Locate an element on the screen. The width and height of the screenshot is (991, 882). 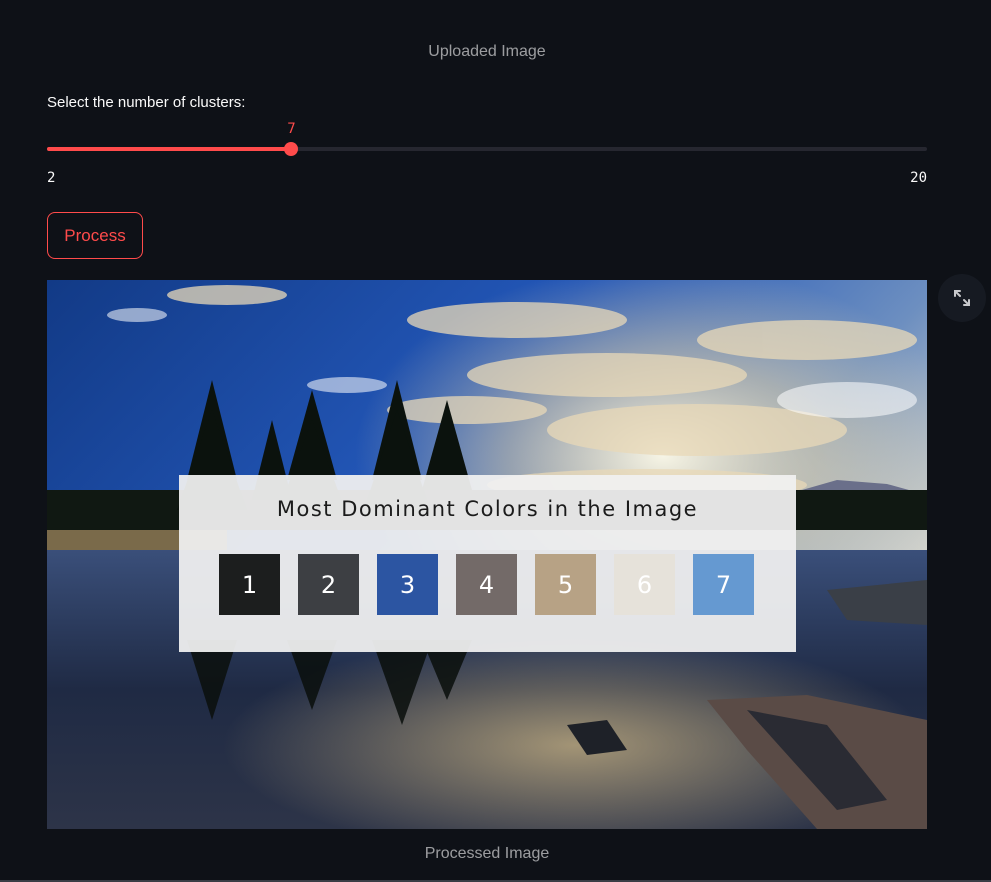
color-swatch-4: 4 is located at coordinates (486, 584).